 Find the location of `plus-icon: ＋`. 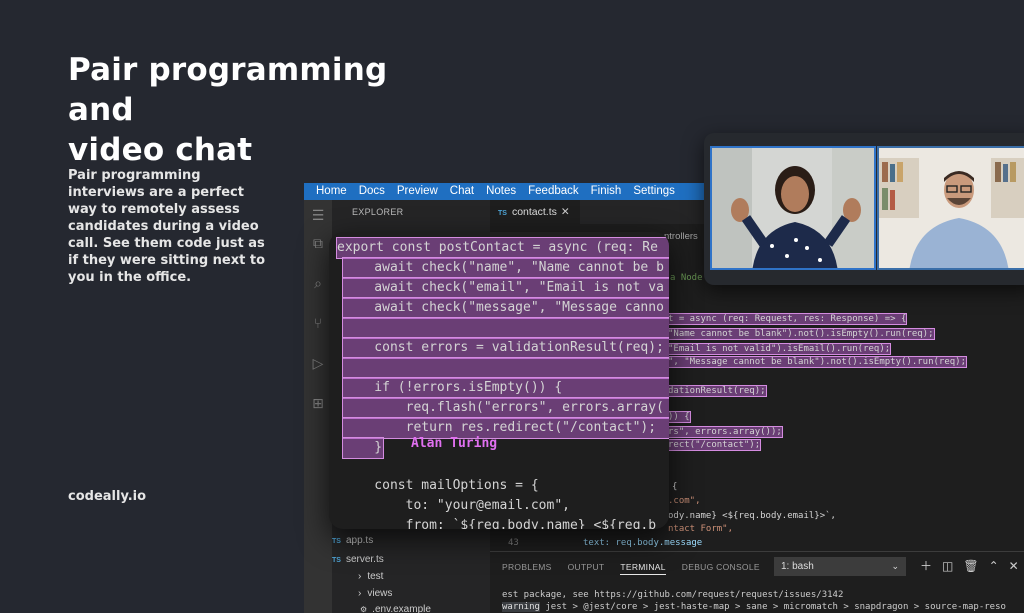

plus-icon: ＋ is located at coordinates (926, 566).